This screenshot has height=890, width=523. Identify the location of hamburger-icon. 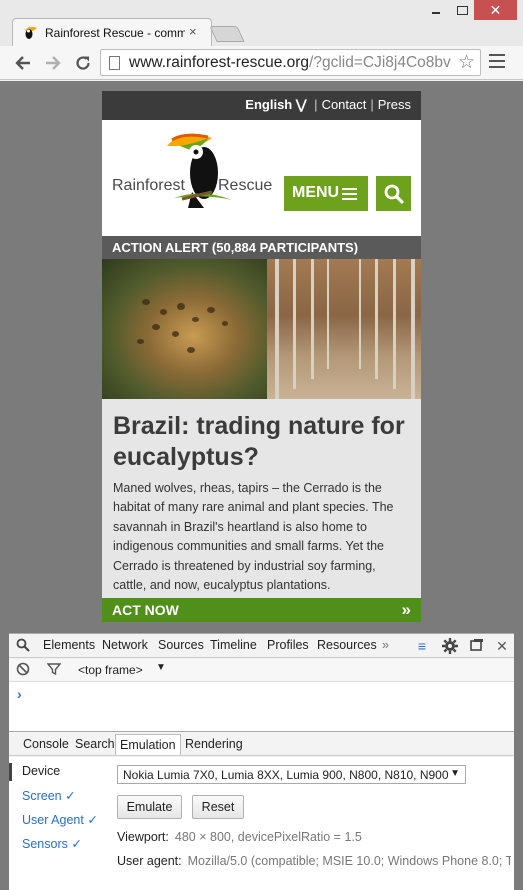
(349, 195).